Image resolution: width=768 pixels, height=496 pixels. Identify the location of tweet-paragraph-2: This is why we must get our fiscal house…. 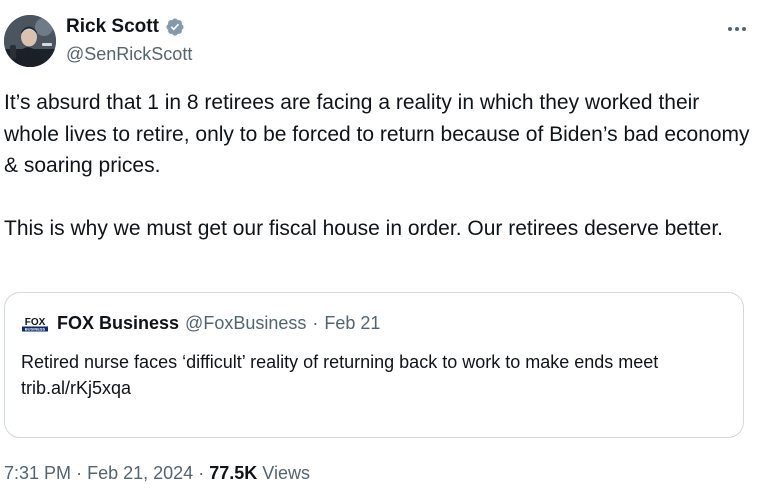
(363, 228).